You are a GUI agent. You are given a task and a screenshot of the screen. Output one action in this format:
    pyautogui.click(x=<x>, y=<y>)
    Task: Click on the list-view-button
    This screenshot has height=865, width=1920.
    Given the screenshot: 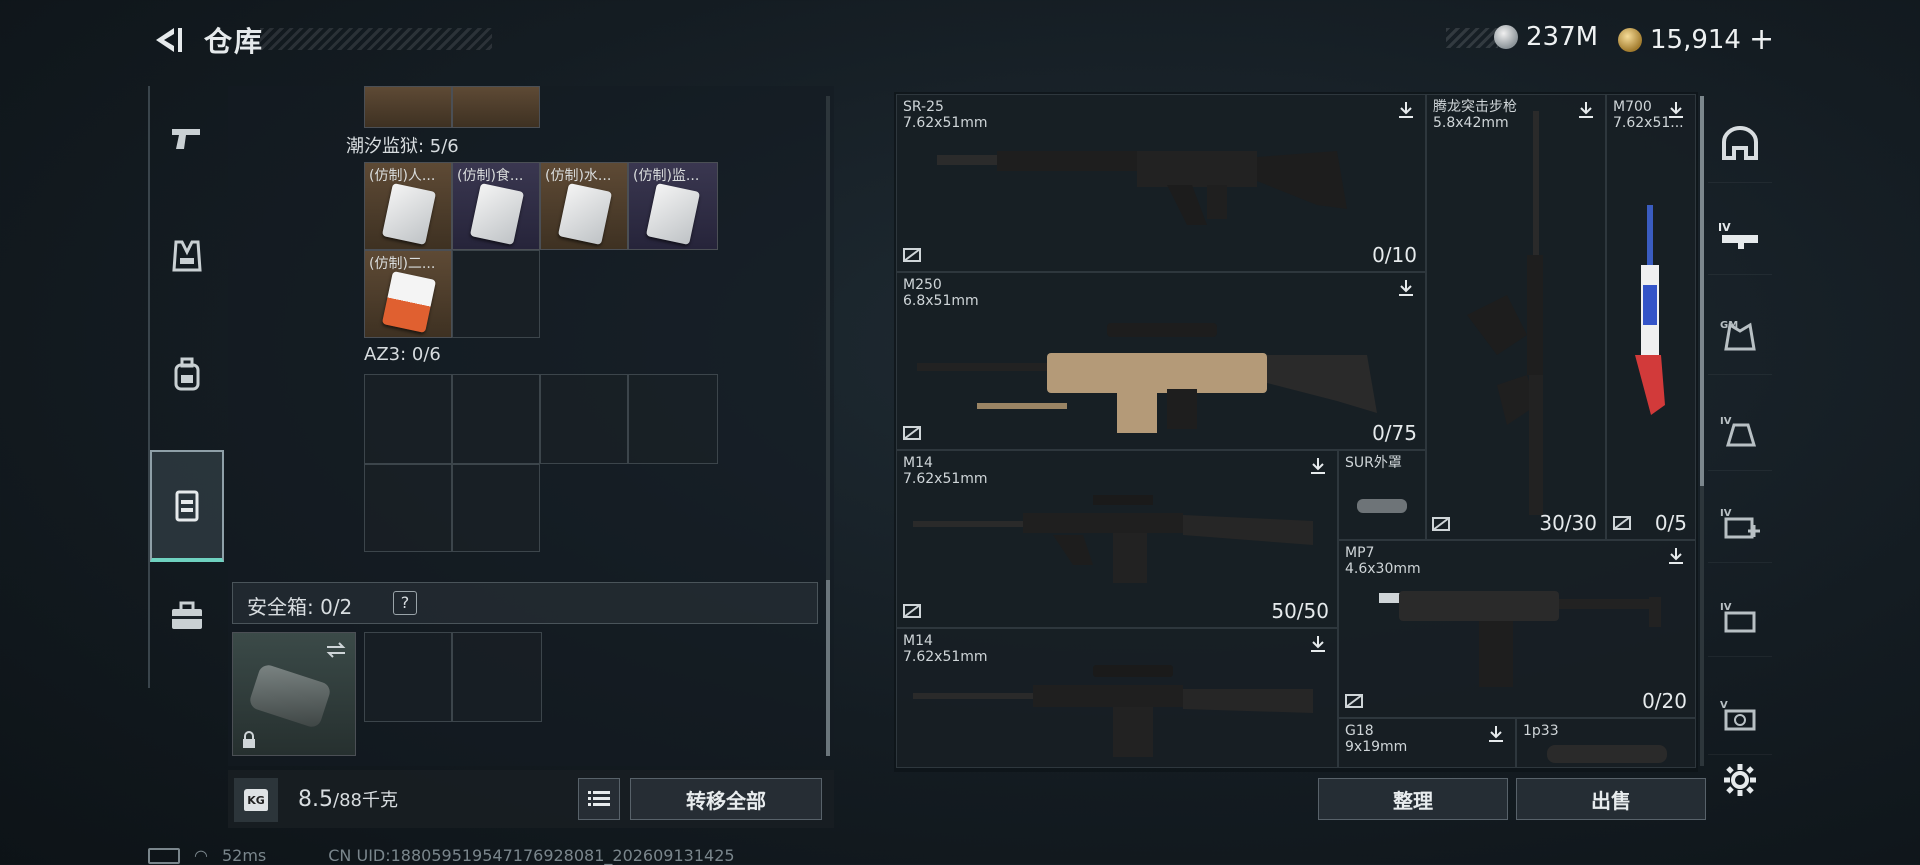 What is the action you would take?
    pyautogui.click(x=599, y=799)
    